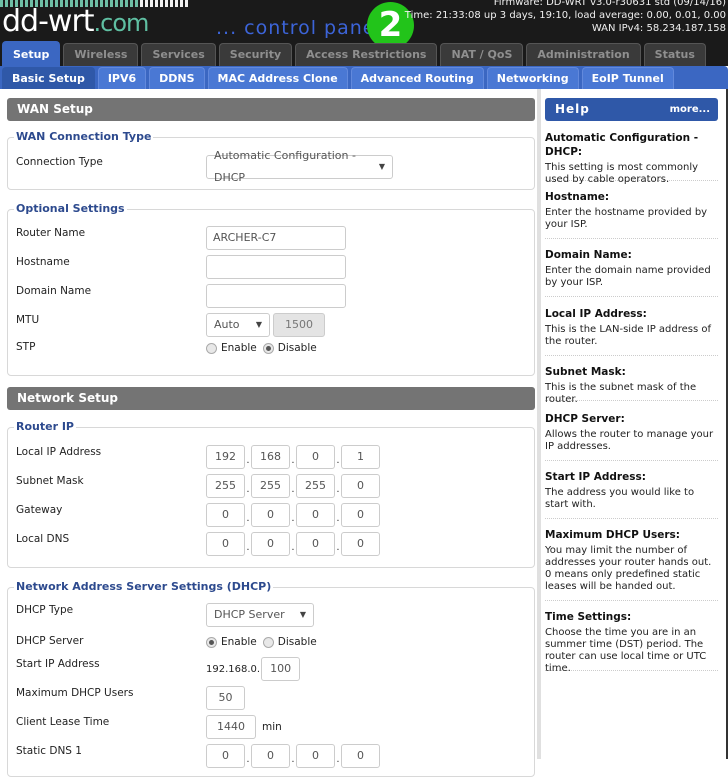  Describe the element at coordinates (360, 544) in the screenshot. I see `local-dns-octet-4: 0` at that location.